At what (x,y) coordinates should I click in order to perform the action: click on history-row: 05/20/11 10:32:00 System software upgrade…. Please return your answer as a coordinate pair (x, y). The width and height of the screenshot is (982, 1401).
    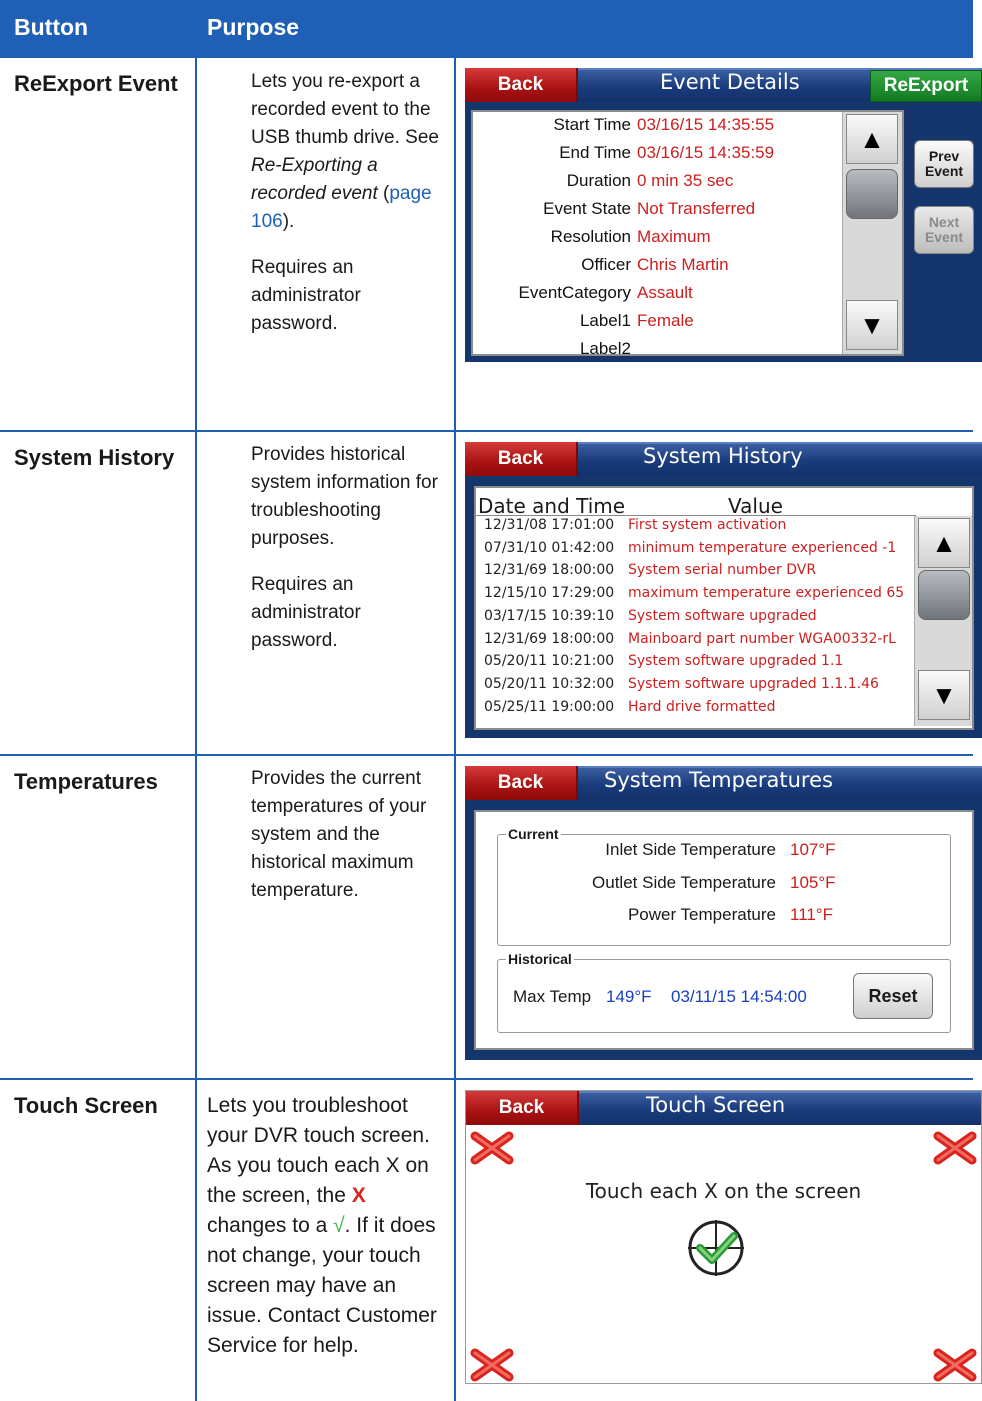
    Looking at the image, I should click on (699, 686).